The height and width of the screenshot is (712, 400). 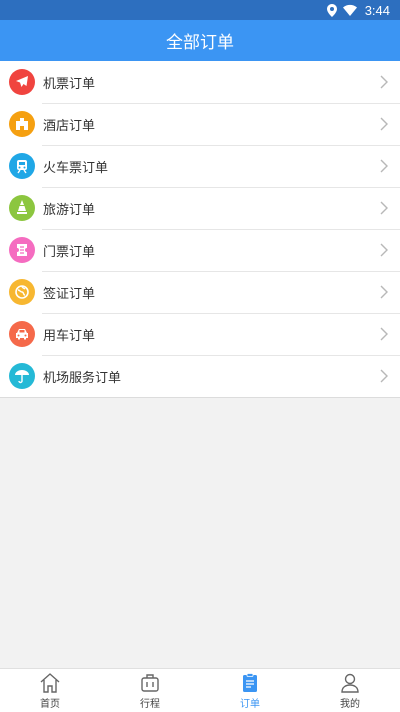 I want to click on page-title: 全部订单, so click(x=200, y=43).